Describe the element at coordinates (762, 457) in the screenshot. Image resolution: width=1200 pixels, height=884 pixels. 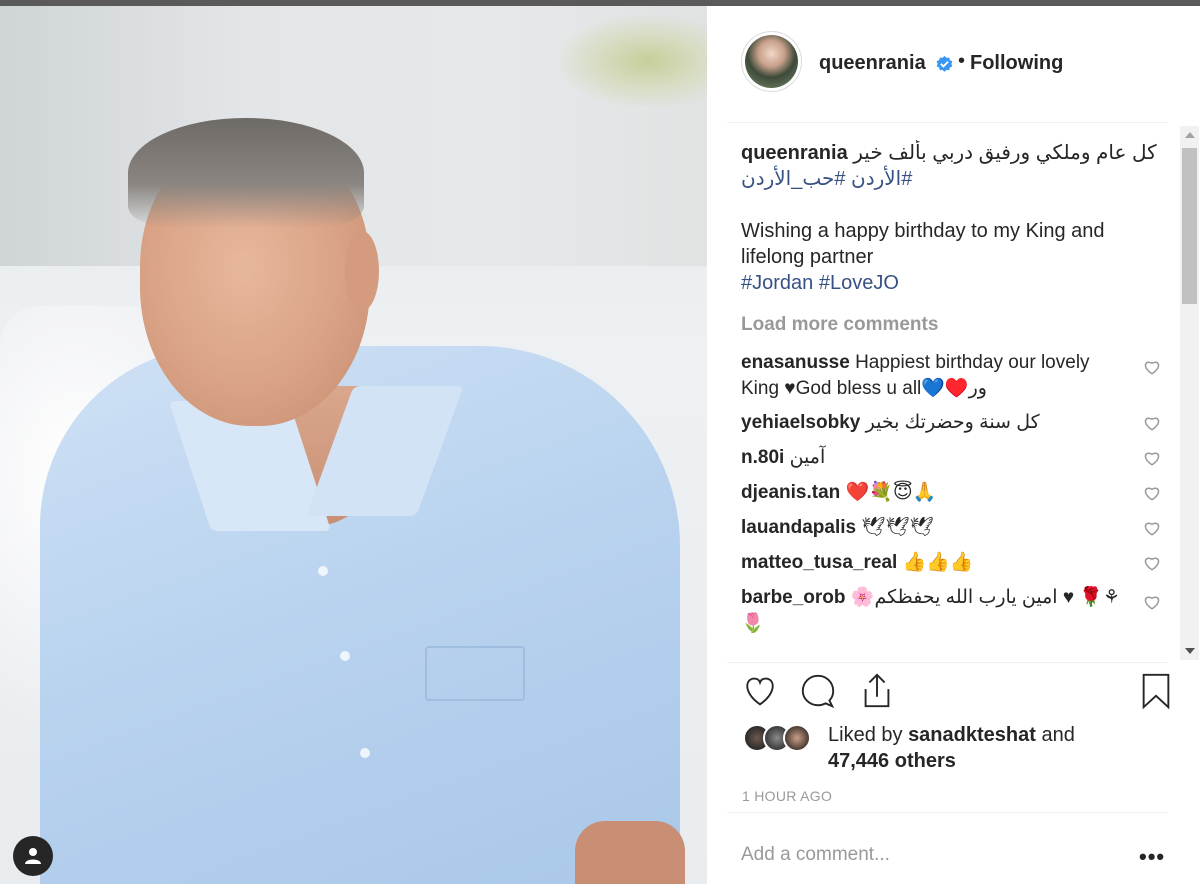
I see `comment-username: n.80i` at that location.